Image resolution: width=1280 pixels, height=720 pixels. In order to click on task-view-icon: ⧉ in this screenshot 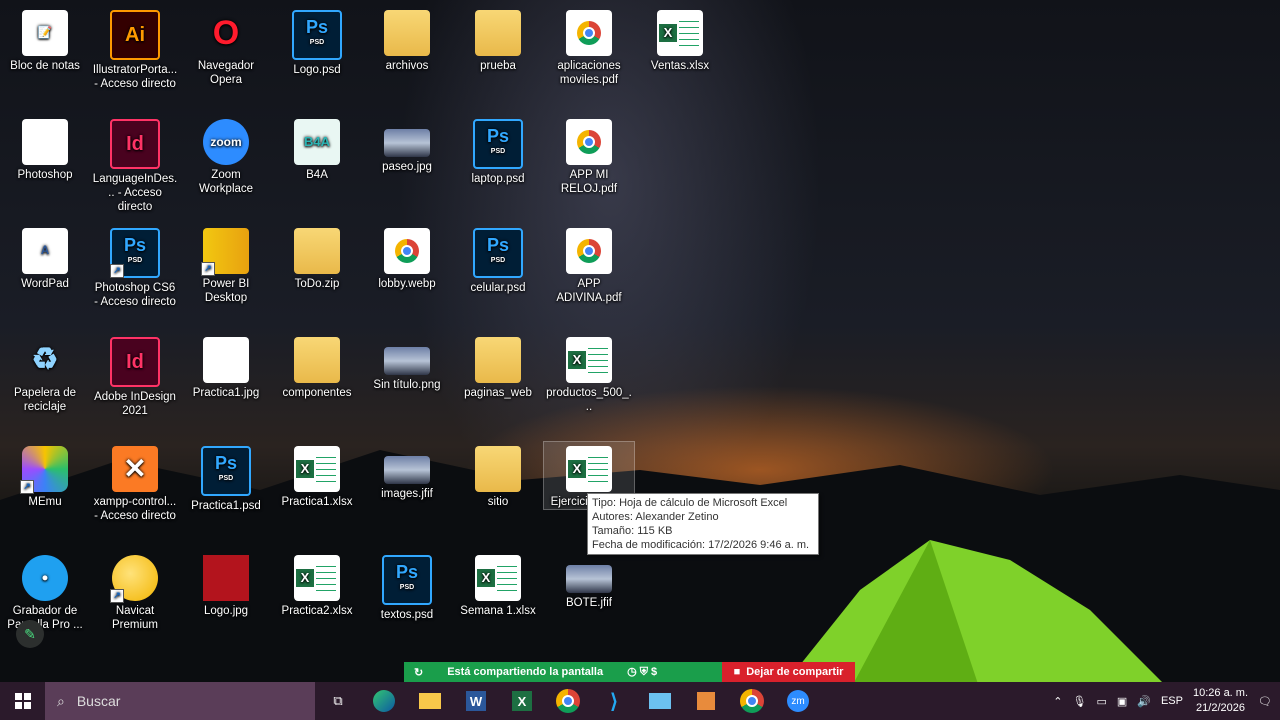, I will do `click(338, 701)`.